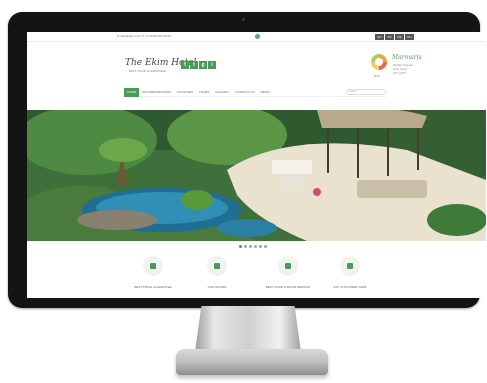  What do you see at coordinates (156, 92) in the screenshot?
I see `nav-item-accommodations: ACCOMMODATIONS` at bounding box center [156, 92].